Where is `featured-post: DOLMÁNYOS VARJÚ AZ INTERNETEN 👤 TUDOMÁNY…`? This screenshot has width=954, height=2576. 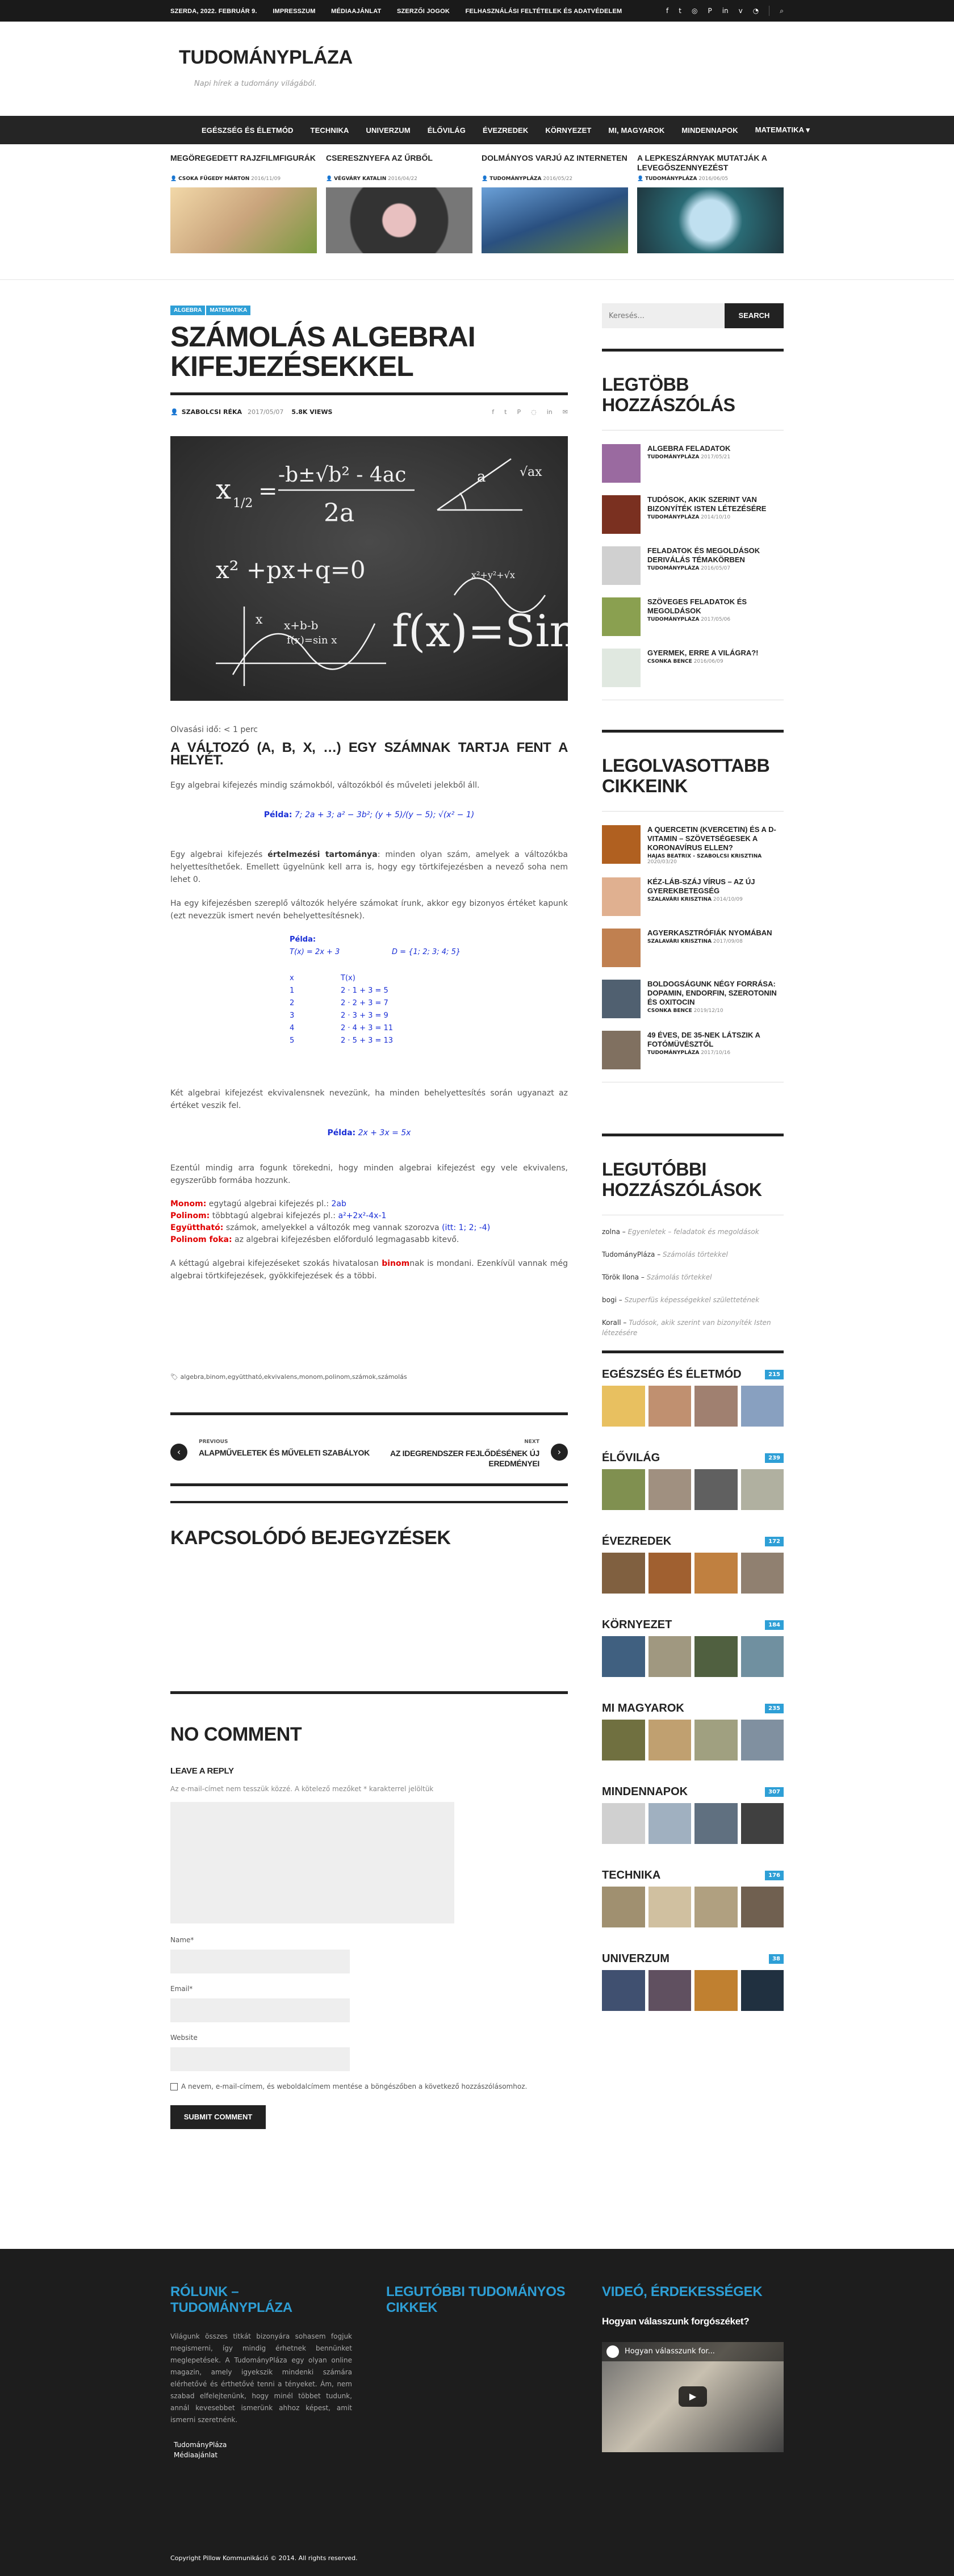 featured-post: DOLMÁNYOS VARJÚ AZ INTERNETEN 👤 TUDOMÁNY… is located at coordinates (555, 210).